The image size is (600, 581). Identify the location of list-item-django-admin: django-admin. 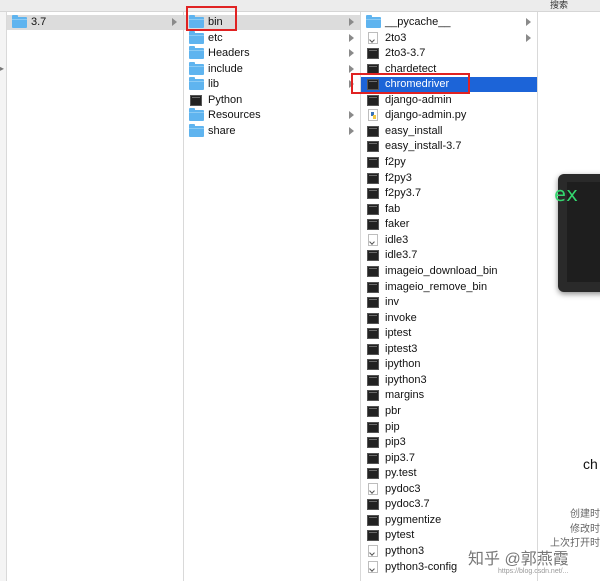
(449, 100).